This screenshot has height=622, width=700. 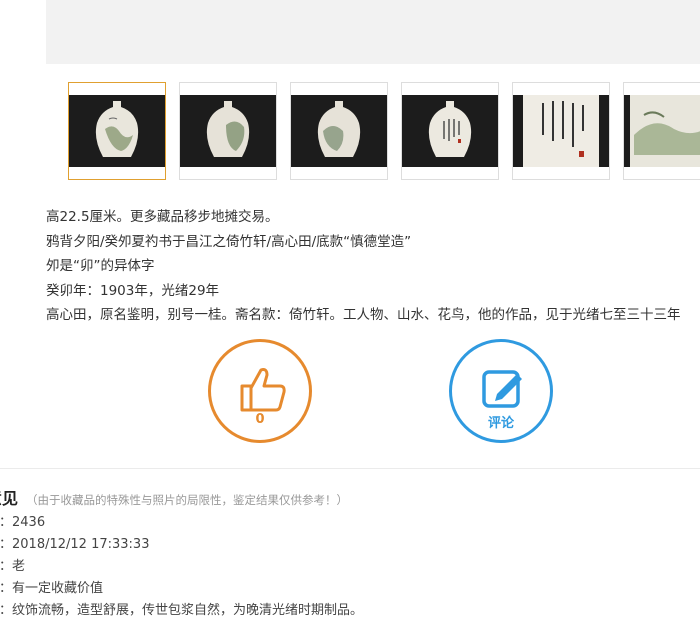 What do you see at coordinates (100, 266) in the screenshot?
I see `description-line: 夘是“卯”的异体字` at bounding box center [100, 266].